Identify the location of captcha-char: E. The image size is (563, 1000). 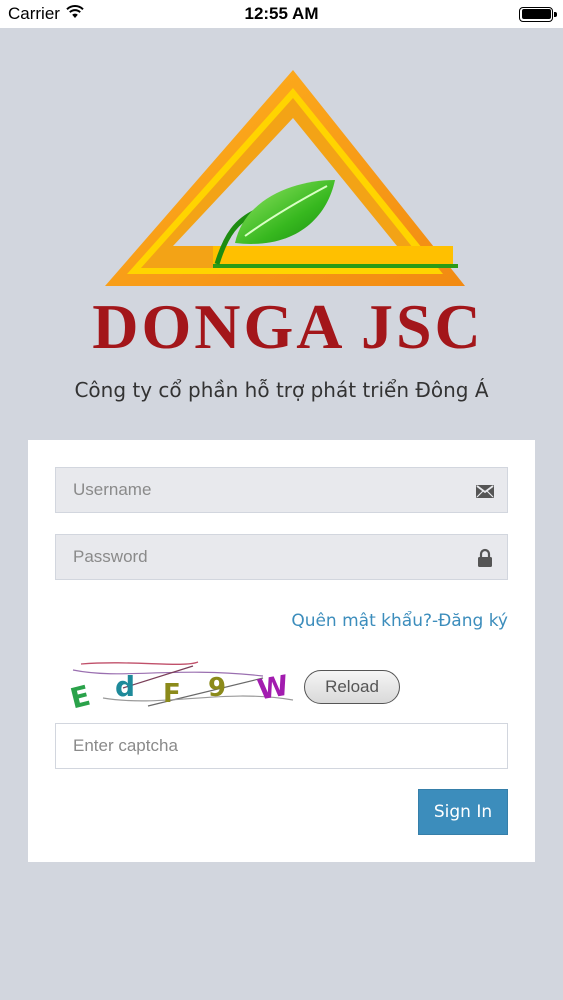
(80, 696).